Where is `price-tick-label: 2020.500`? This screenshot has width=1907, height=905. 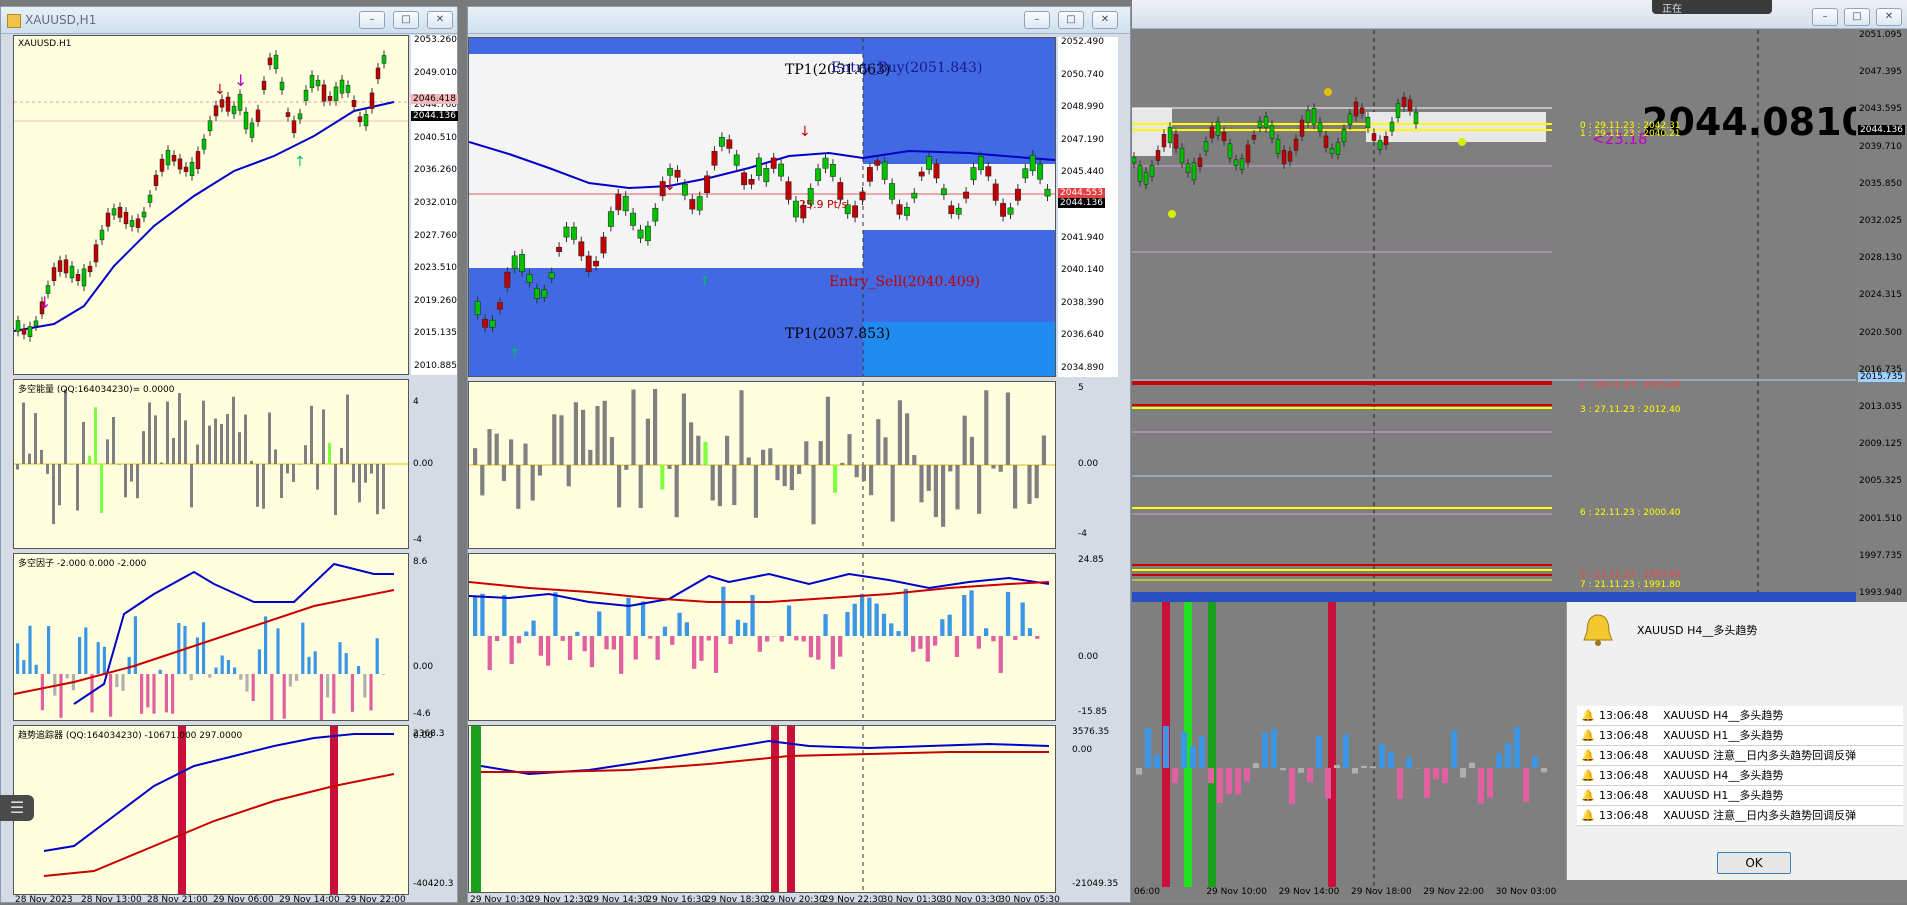
price-tick-label: 2020.500 is located at coordinates (1880, 333).